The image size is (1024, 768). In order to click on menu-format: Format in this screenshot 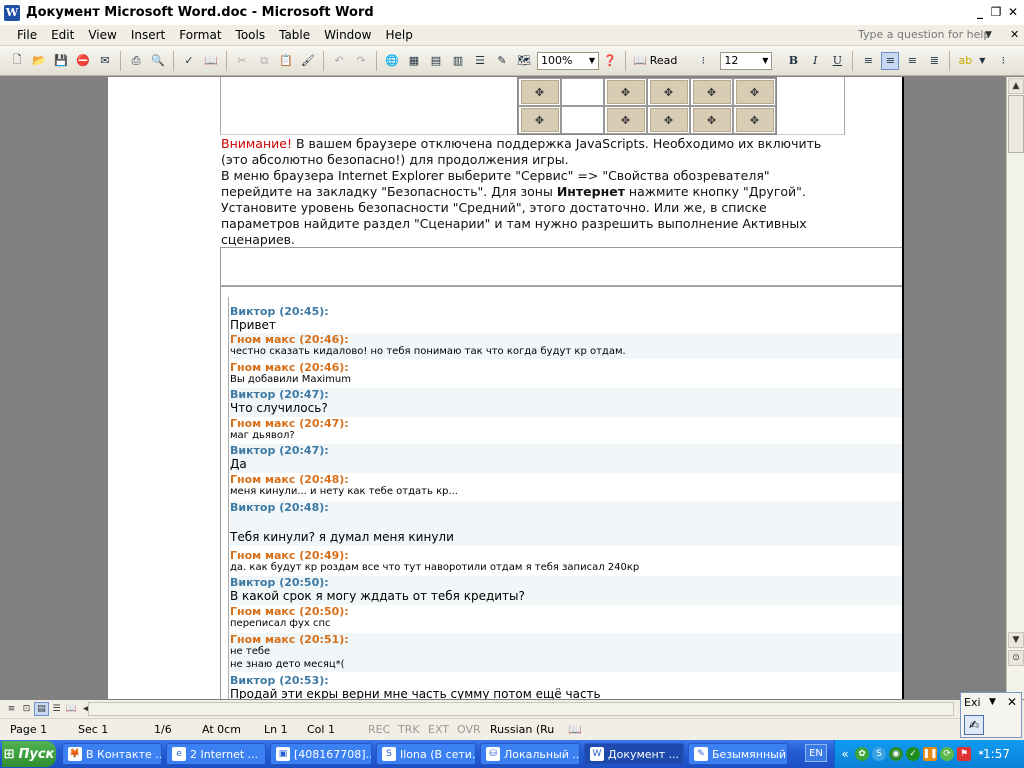, I will do `click(200, 35)`.